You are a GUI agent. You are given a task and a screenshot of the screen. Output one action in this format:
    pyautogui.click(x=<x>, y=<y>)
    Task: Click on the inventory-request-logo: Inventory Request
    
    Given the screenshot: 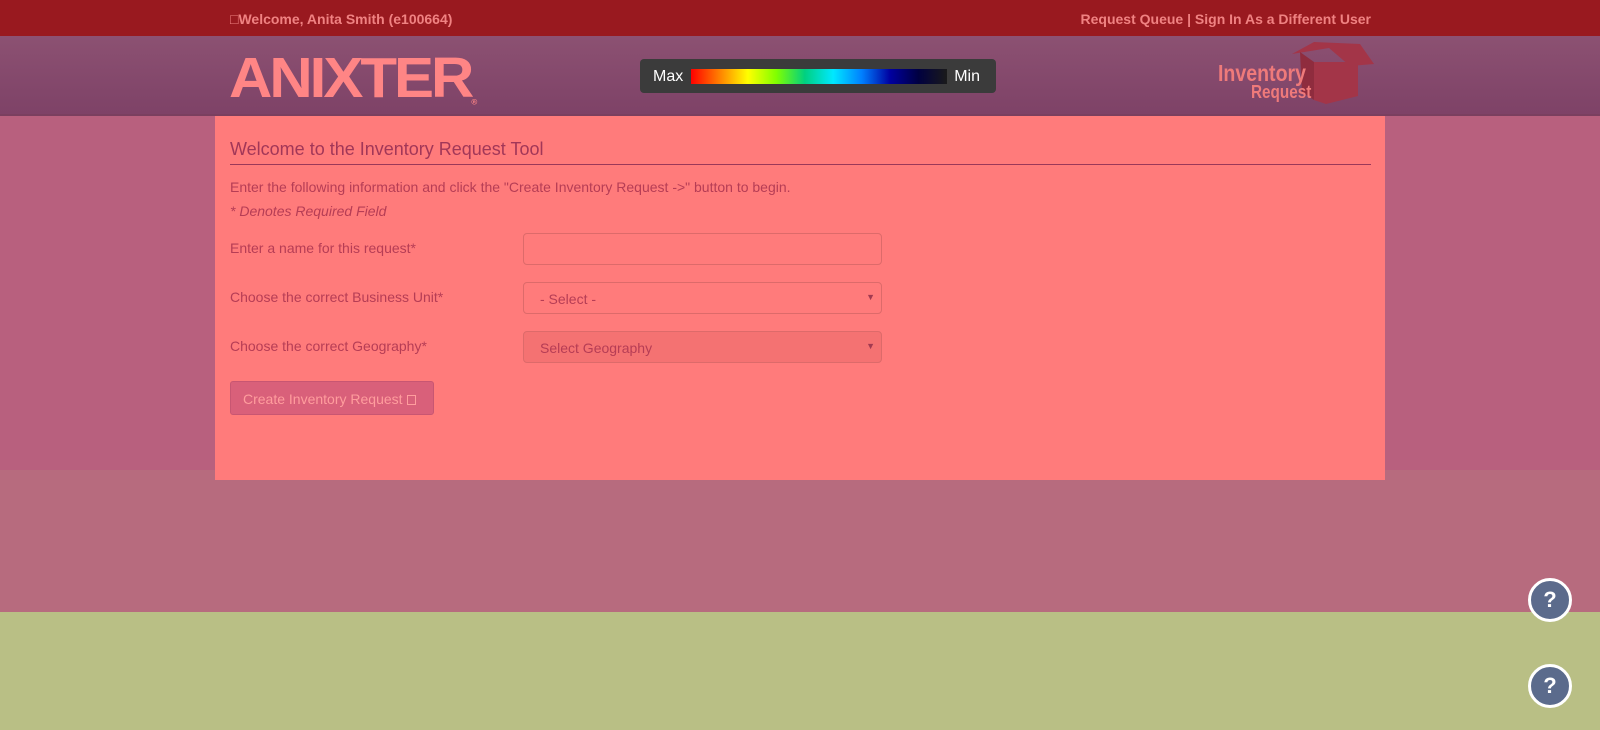 What is the action you would take?
    pyautogui.click(x=1294, y=73)
    